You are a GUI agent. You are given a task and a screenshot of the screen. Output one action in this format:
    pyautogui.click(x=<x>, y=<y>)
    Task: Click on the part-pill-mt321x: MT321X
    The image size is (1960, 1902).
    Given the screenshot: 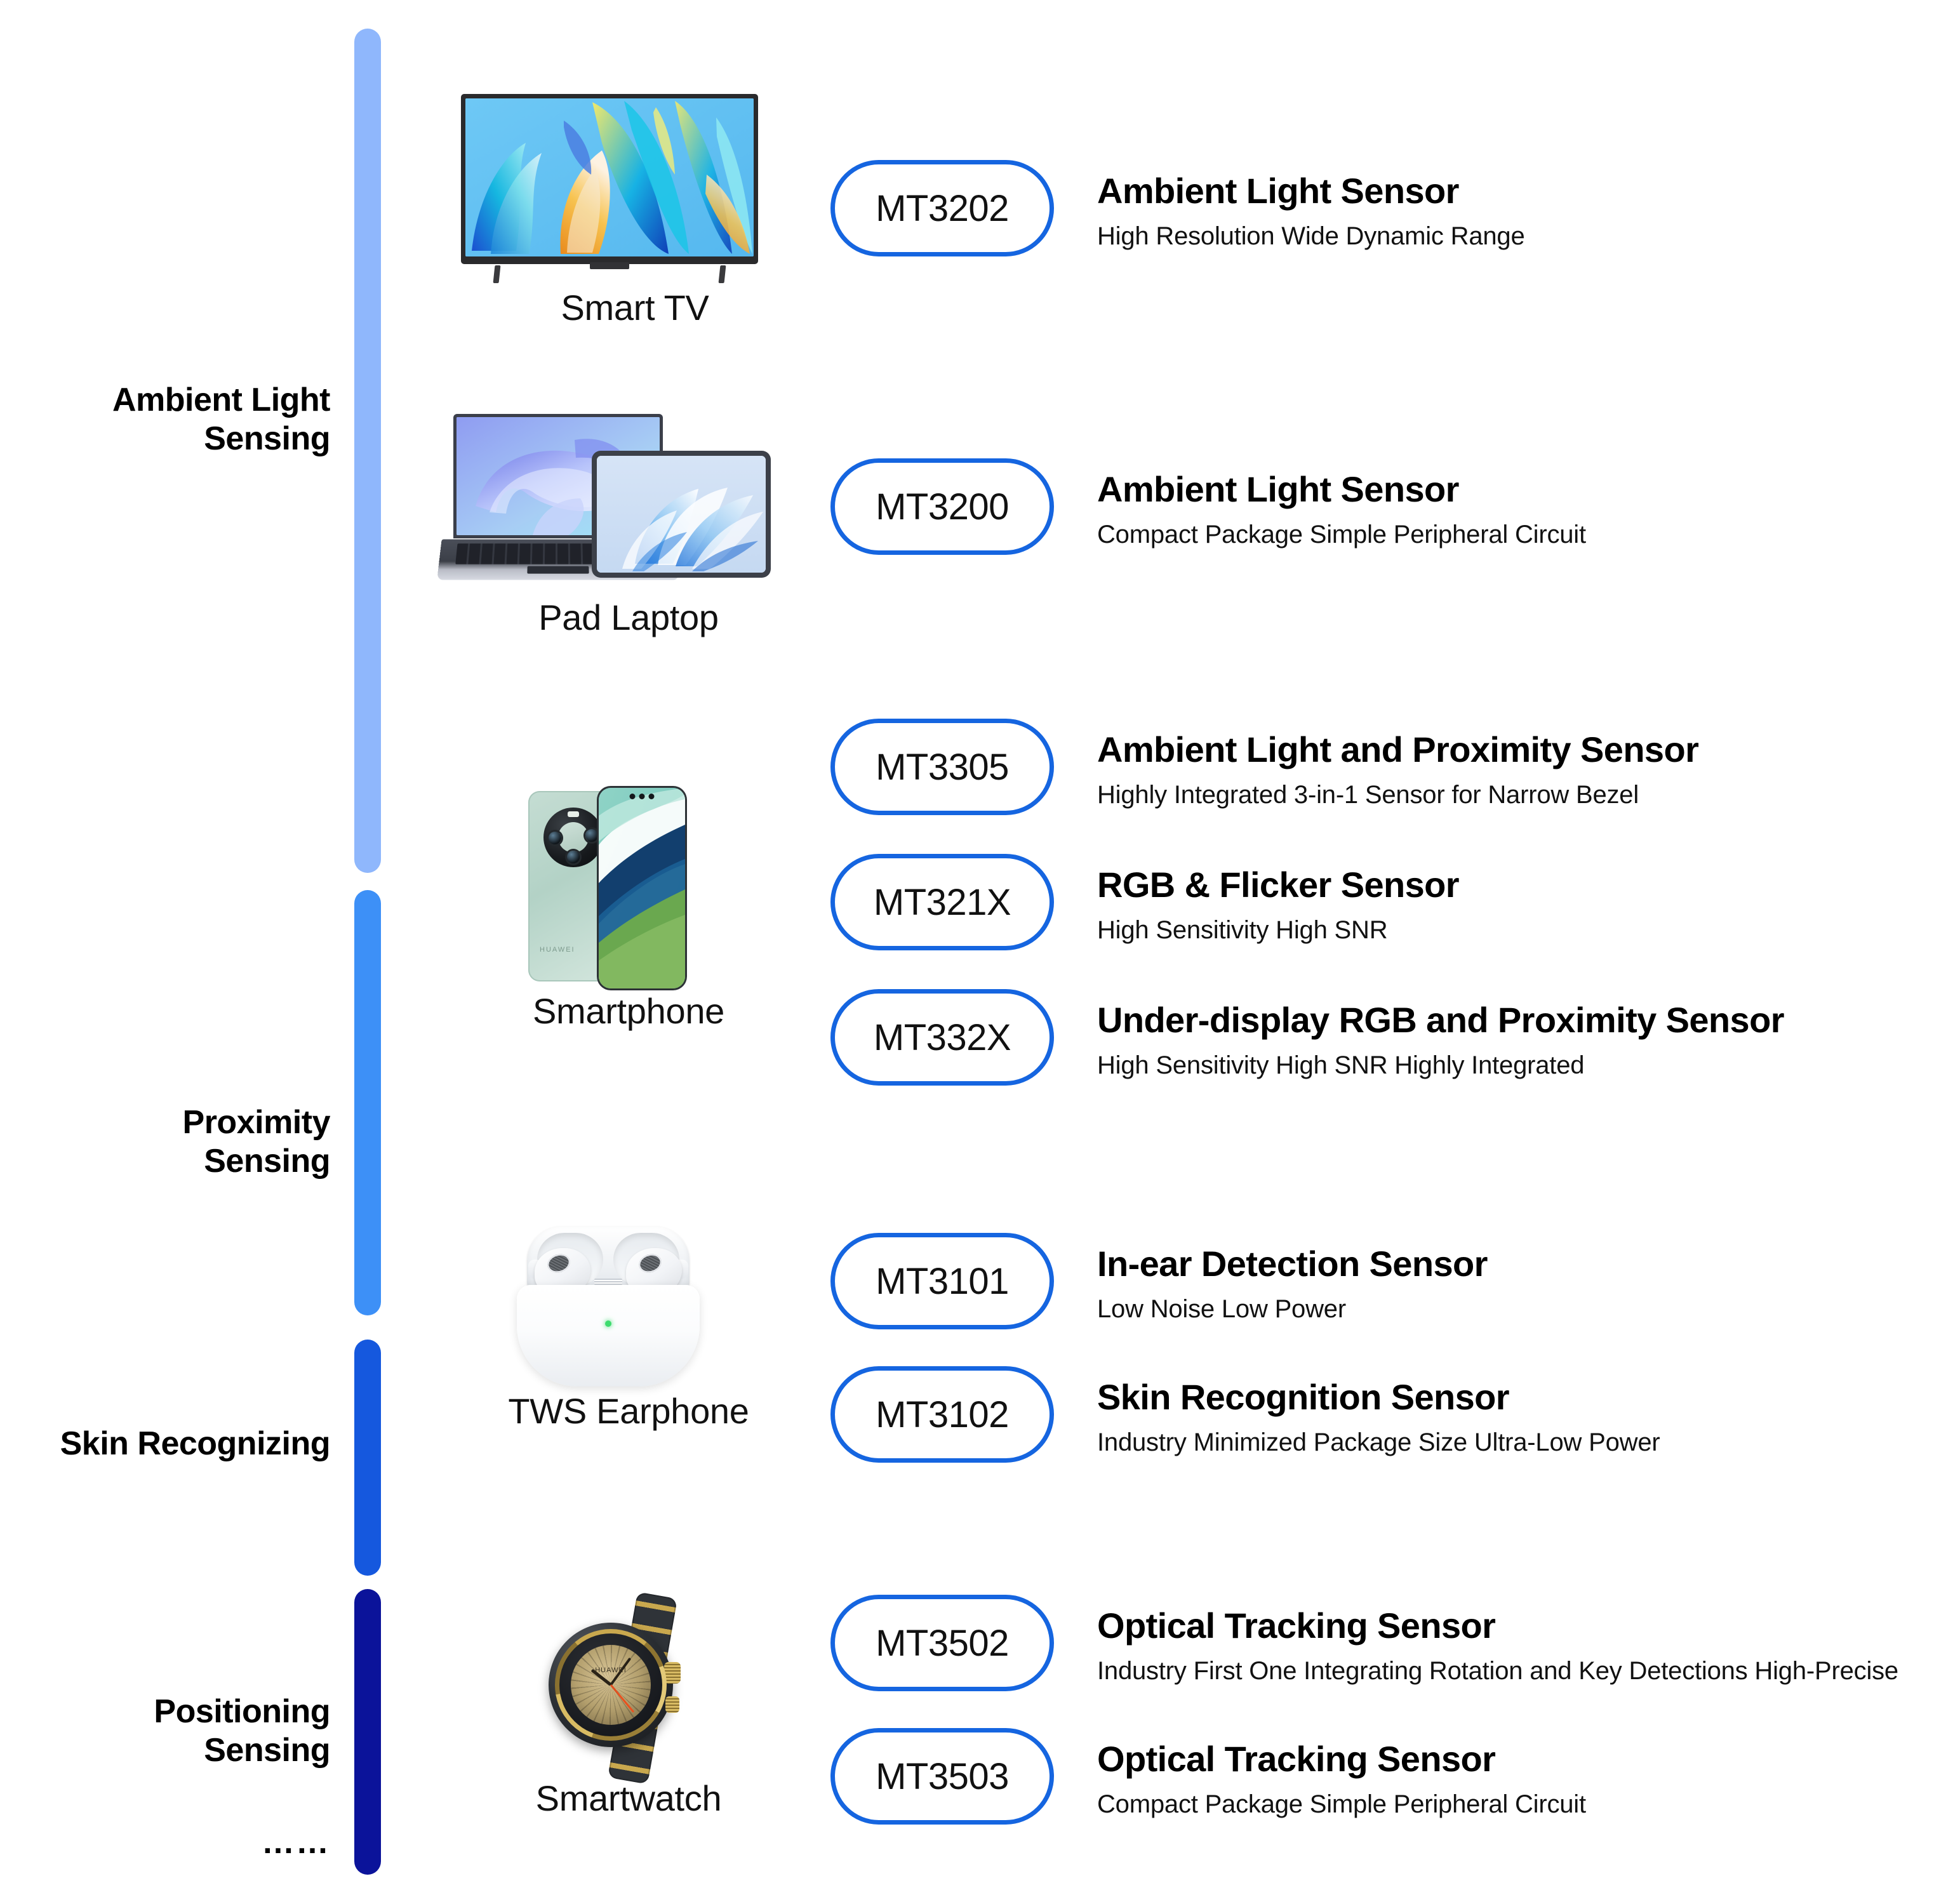 What is the action you would take?
    pyautogui.click(x=942, y=902)
    